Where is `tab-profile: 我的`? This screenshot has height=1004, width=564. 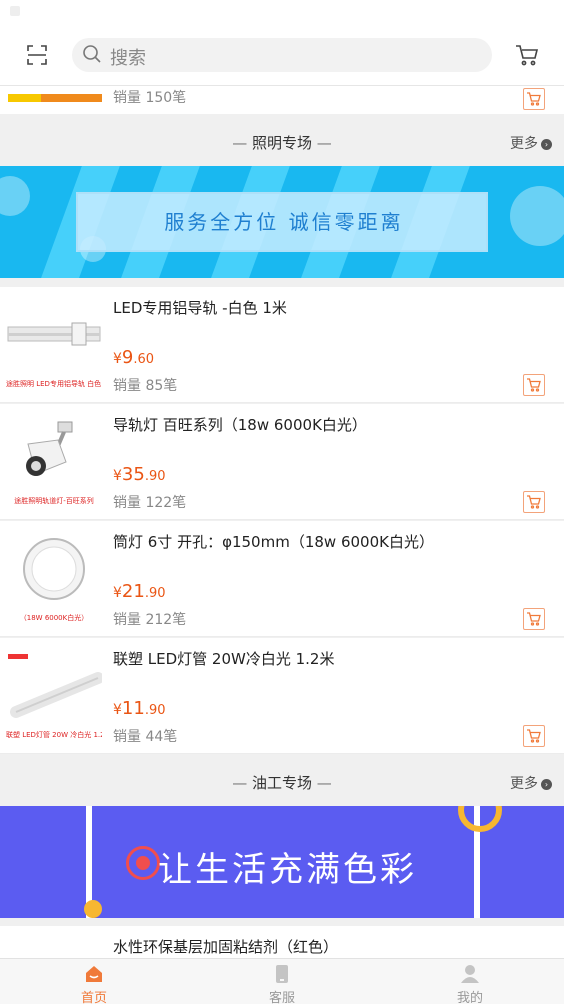 tab-profile: 我的 is located at coordinates (470, 981).